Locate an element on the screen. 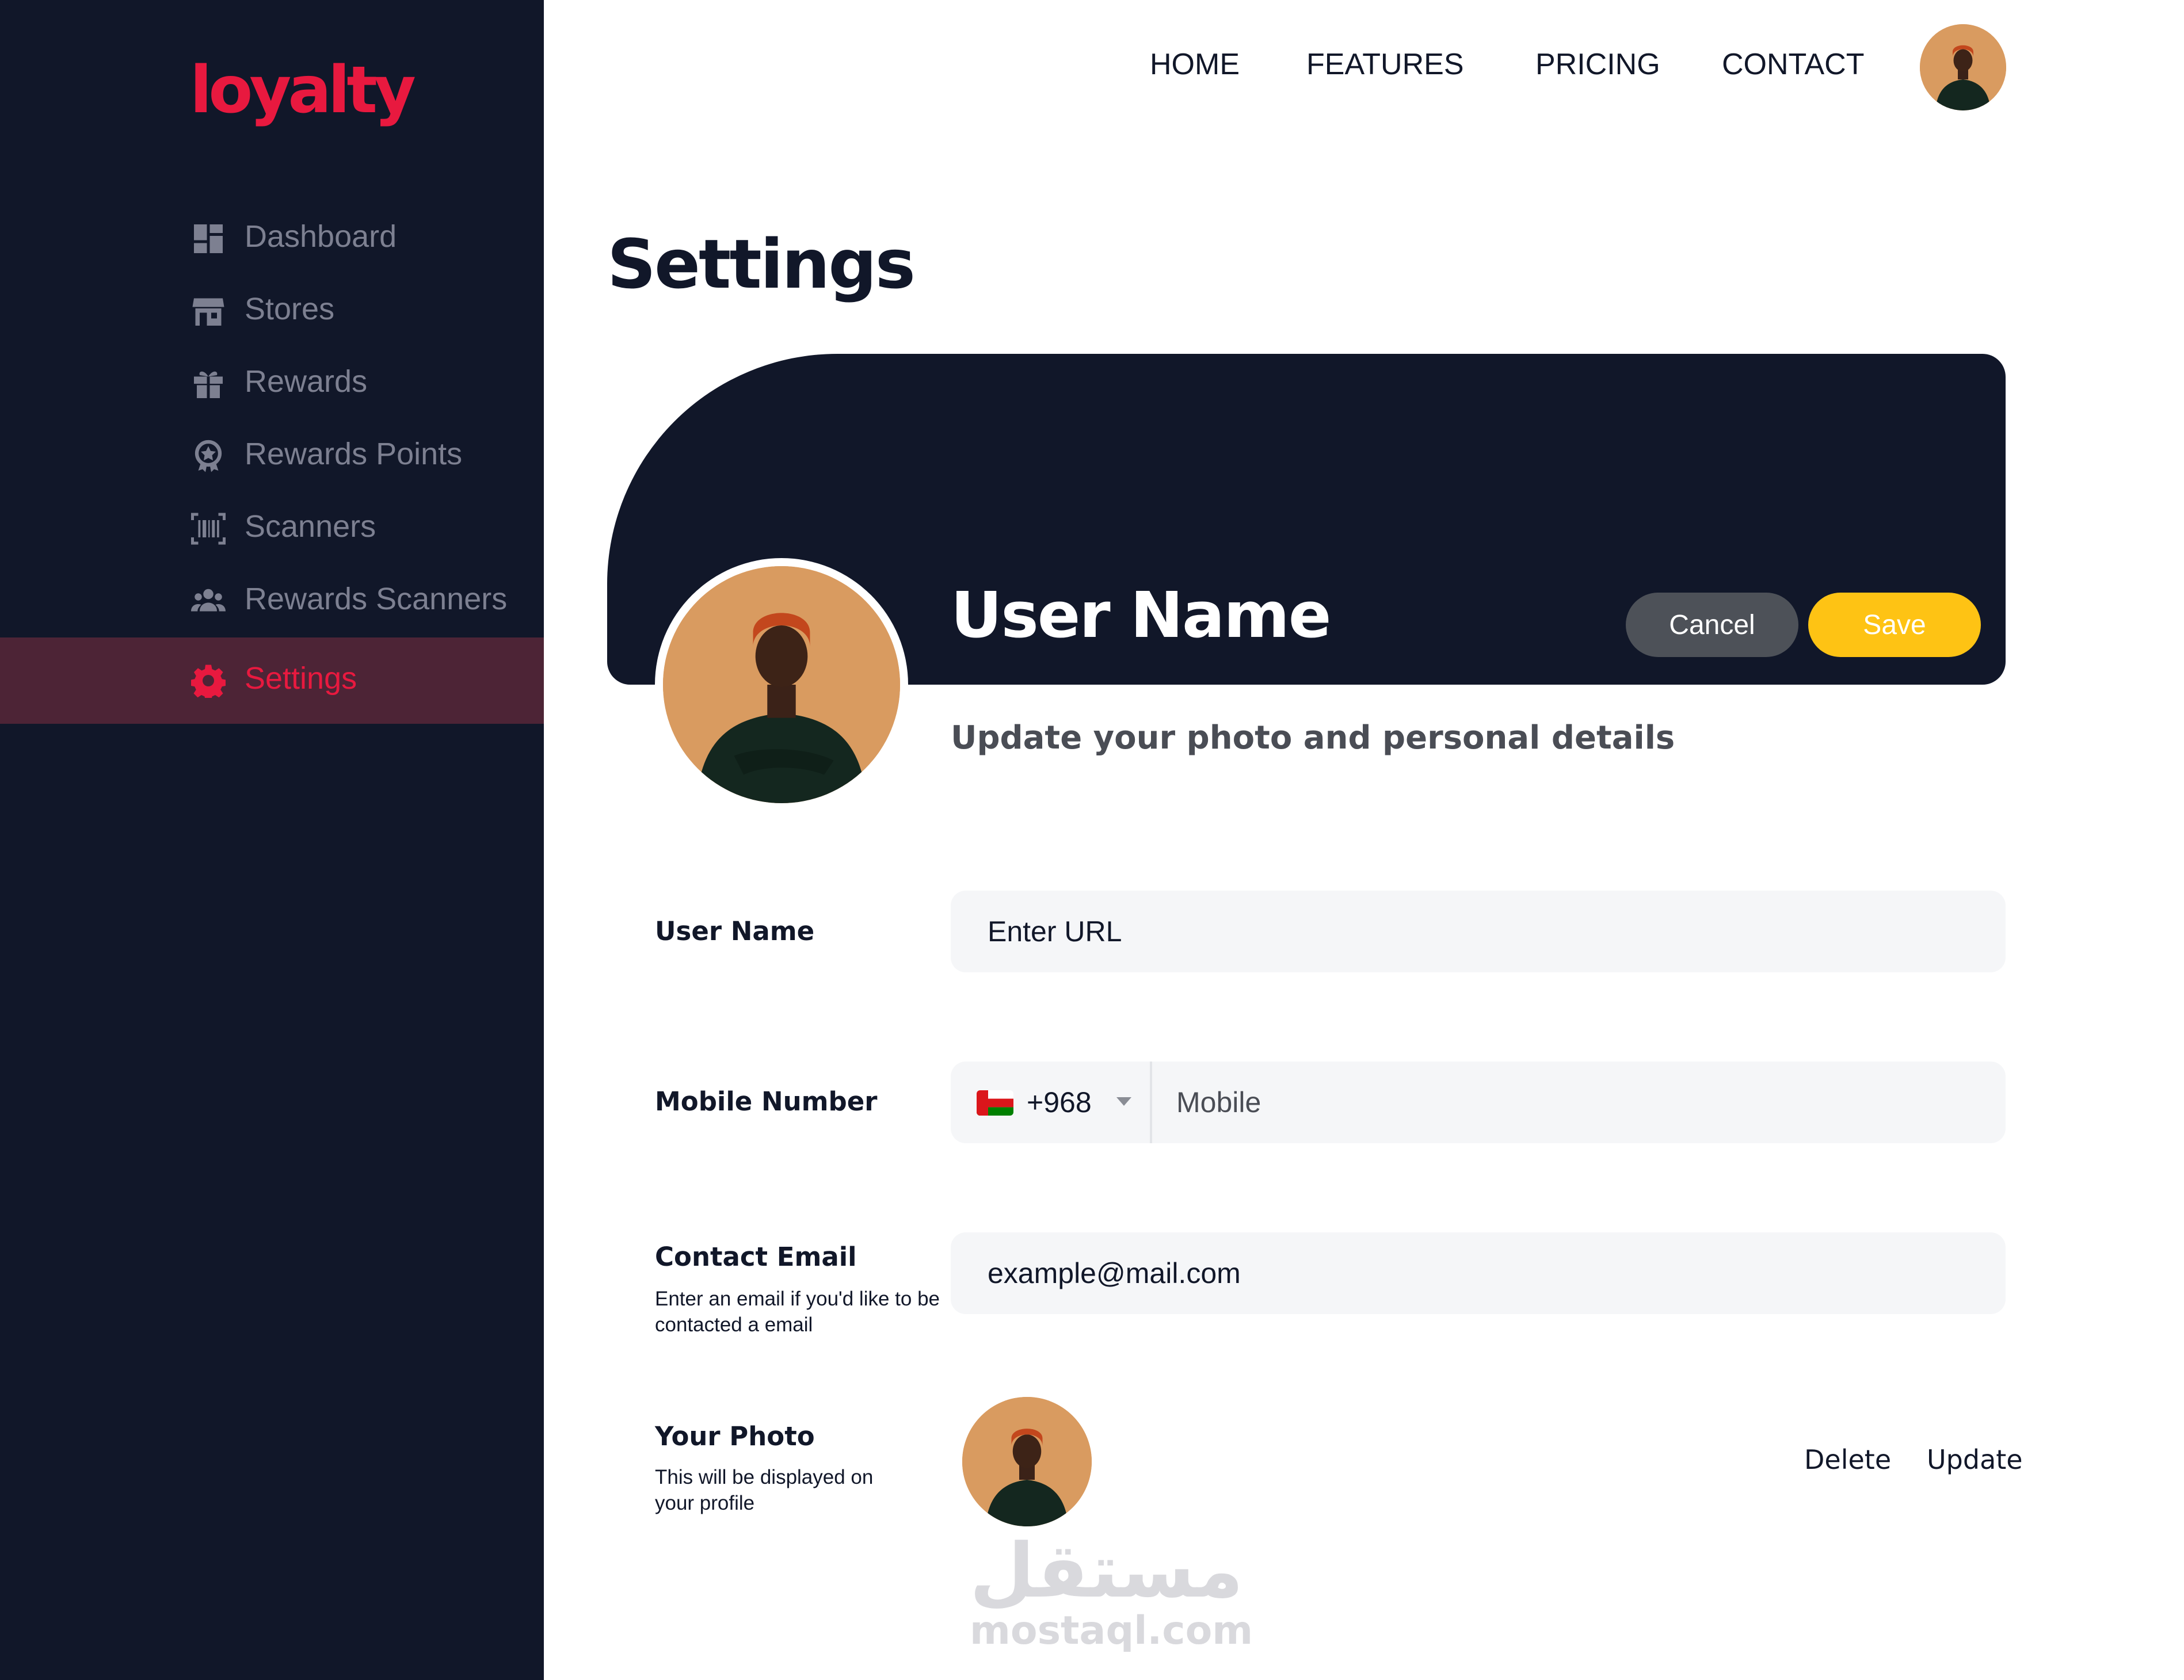 The width and height of the screenshot is (2184, 1680). sidebar-item-scanners: Scanners is located at coordinates (272, 528).